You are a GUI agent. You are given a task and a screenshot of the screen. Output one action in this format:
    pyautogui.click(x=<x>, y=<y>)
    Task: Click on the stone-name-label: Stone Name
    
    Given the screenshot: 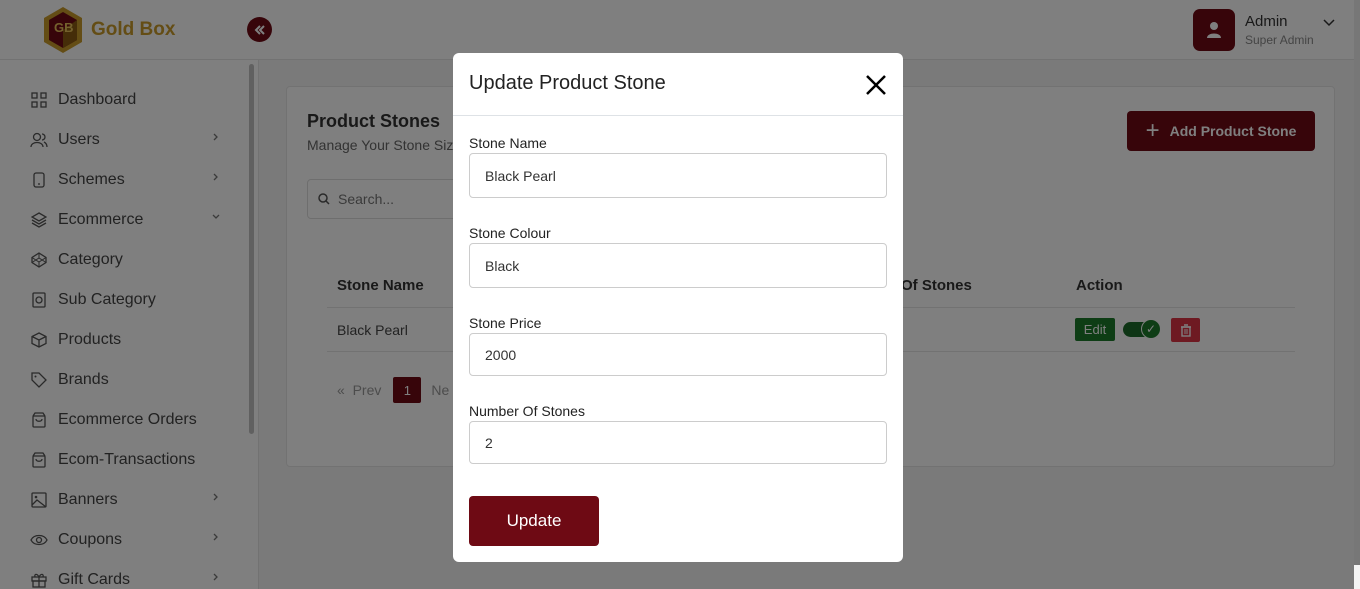 What is the action you would take?
    pyautogui.click(x=508, y=143)
    